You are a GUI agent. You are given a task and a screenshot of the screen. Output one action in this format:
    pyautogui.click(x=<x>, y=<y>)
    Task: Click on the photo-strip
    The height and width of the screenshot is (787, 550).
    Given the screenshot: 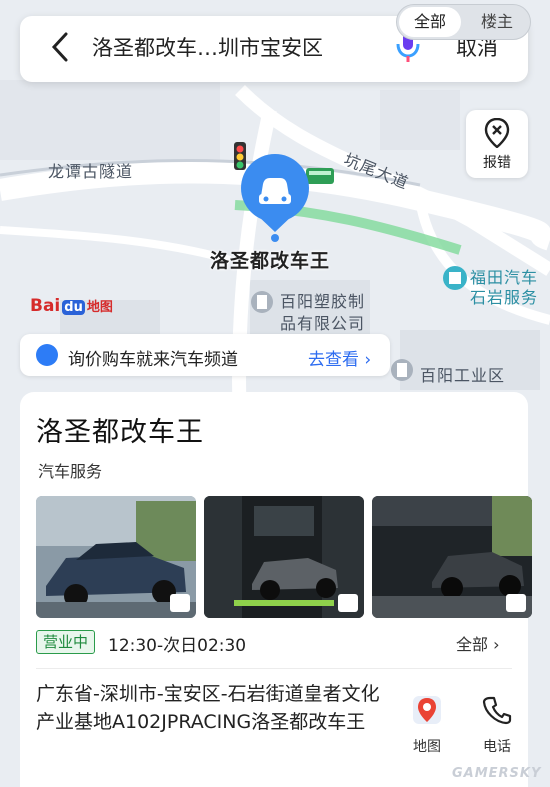 What is the action you would take?
    pyautogui.click(x=284, y=557)
    